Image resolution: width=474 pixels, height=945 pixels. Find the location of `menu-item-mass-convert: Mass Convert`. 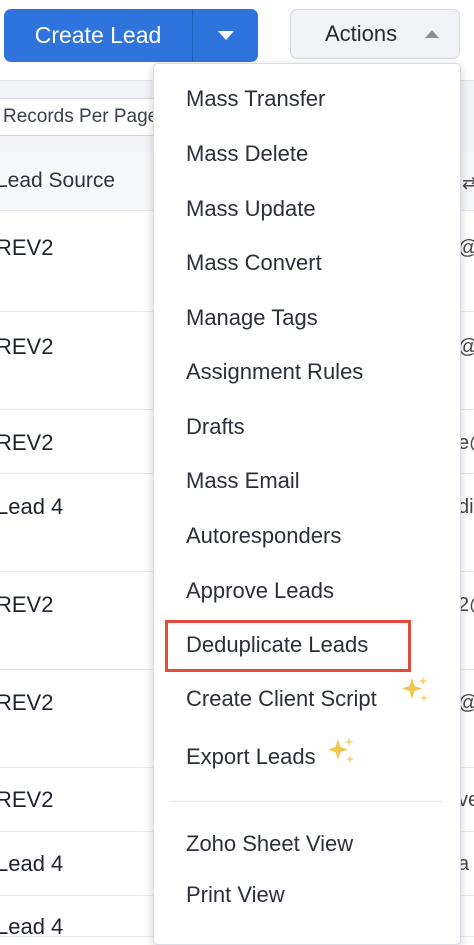

menu-item-mass-convert: Mass Convert is located at coordinates (254, 263).